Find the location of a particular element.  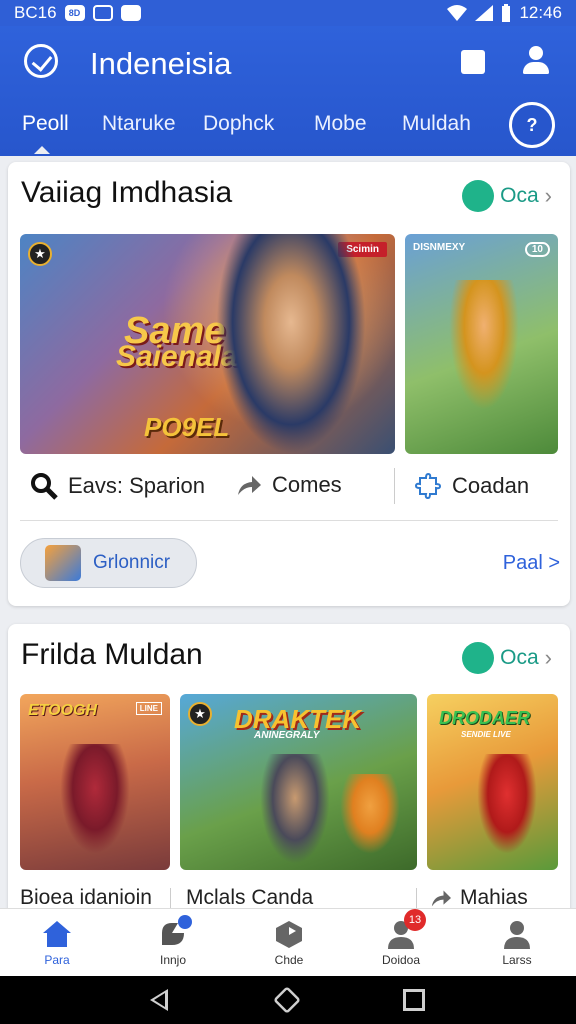

share-action: Comes is located at coordinates (289, 485).